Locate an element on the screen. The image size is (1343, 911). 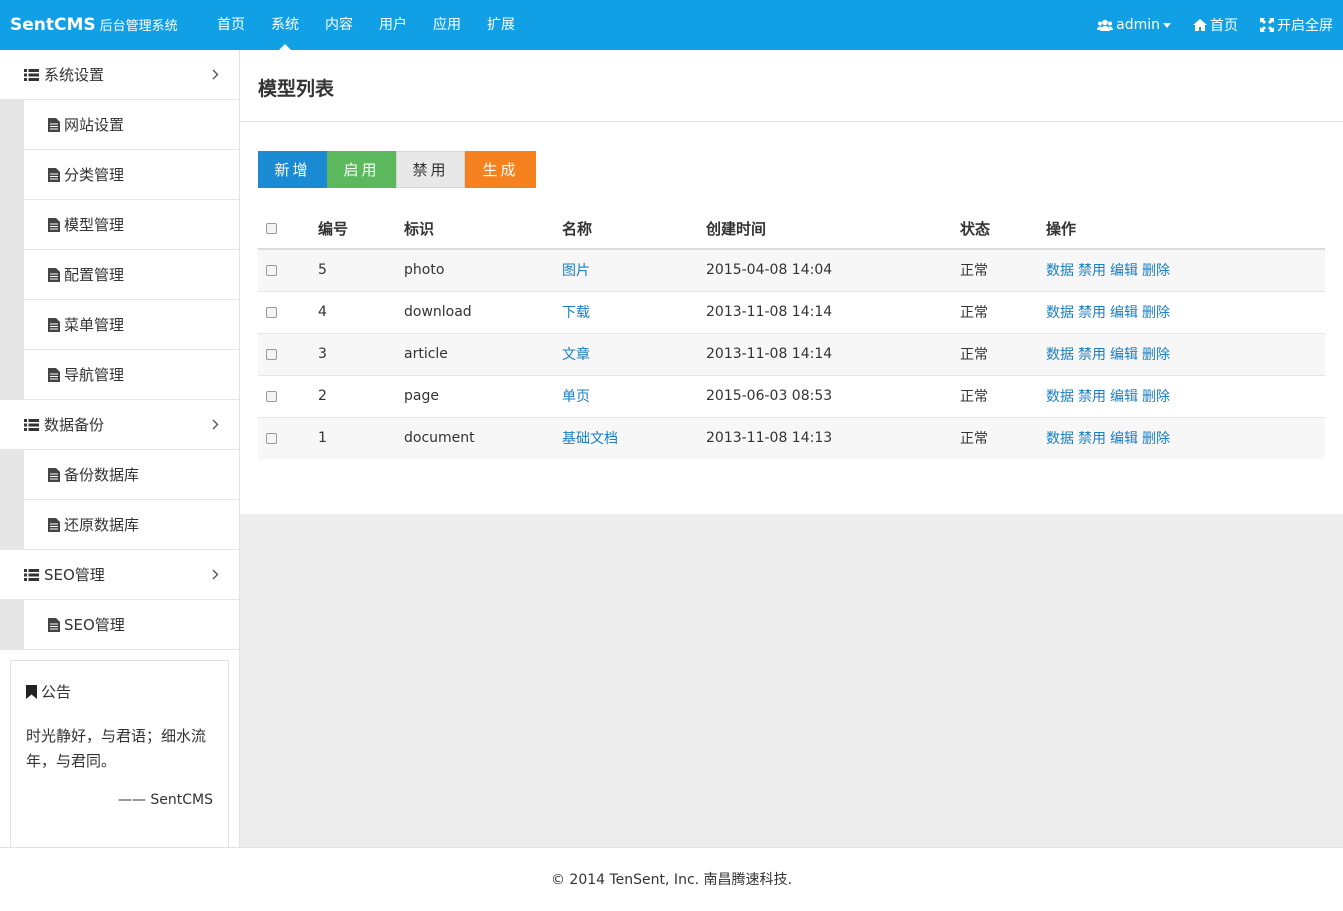
nav-apps: 应用 is located at coordinates (447, 25).